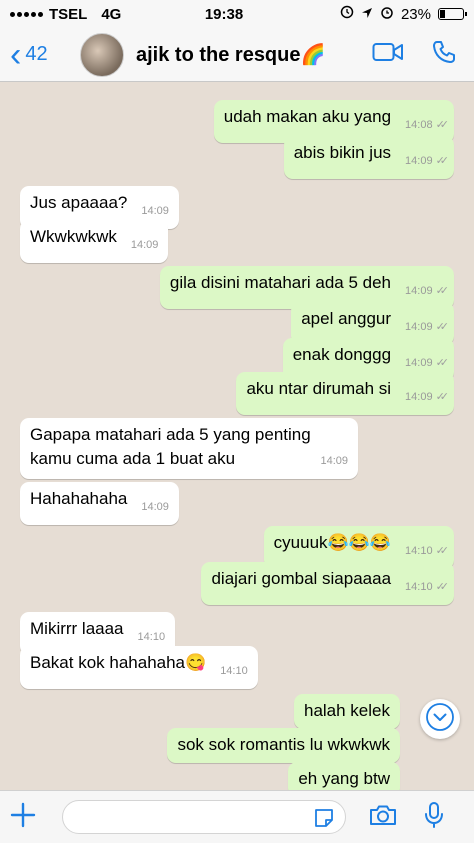  Describe the element at coordinates (36, 54) in the screenshot. I see `unread-count: 42` at that location.